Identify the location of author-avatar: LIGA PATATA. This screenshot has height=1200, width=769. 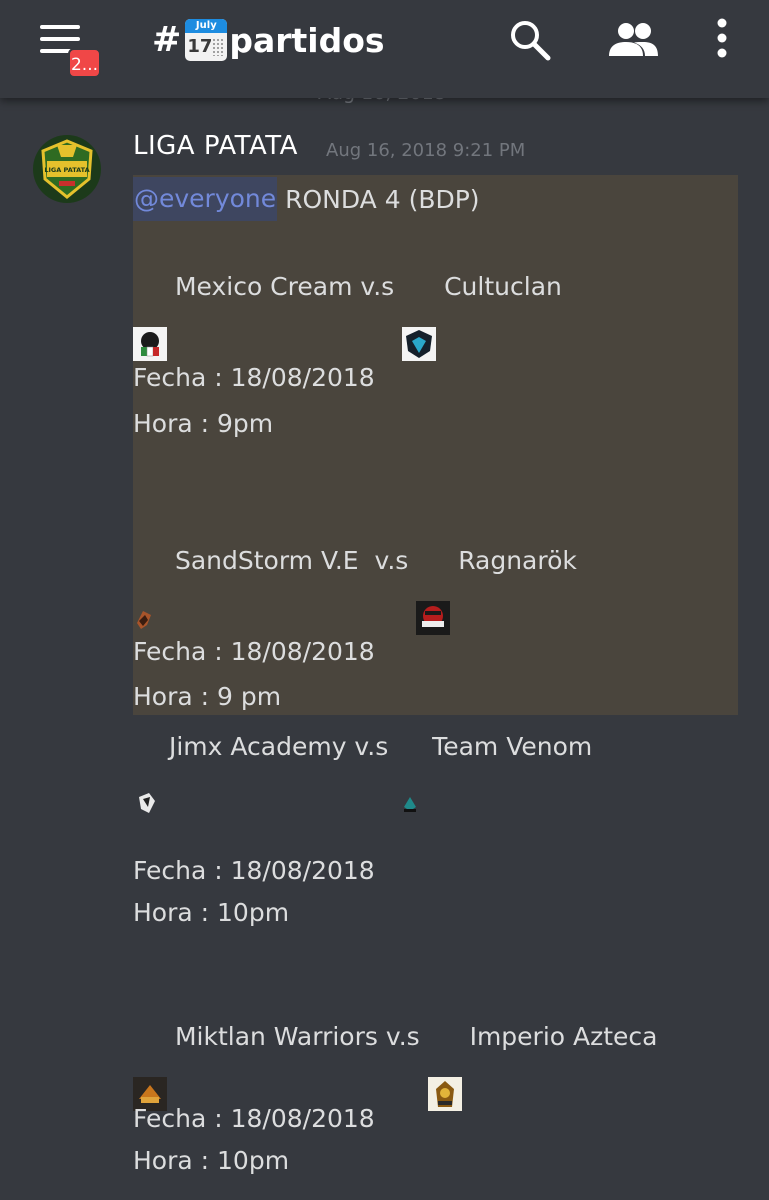
(67, 169).